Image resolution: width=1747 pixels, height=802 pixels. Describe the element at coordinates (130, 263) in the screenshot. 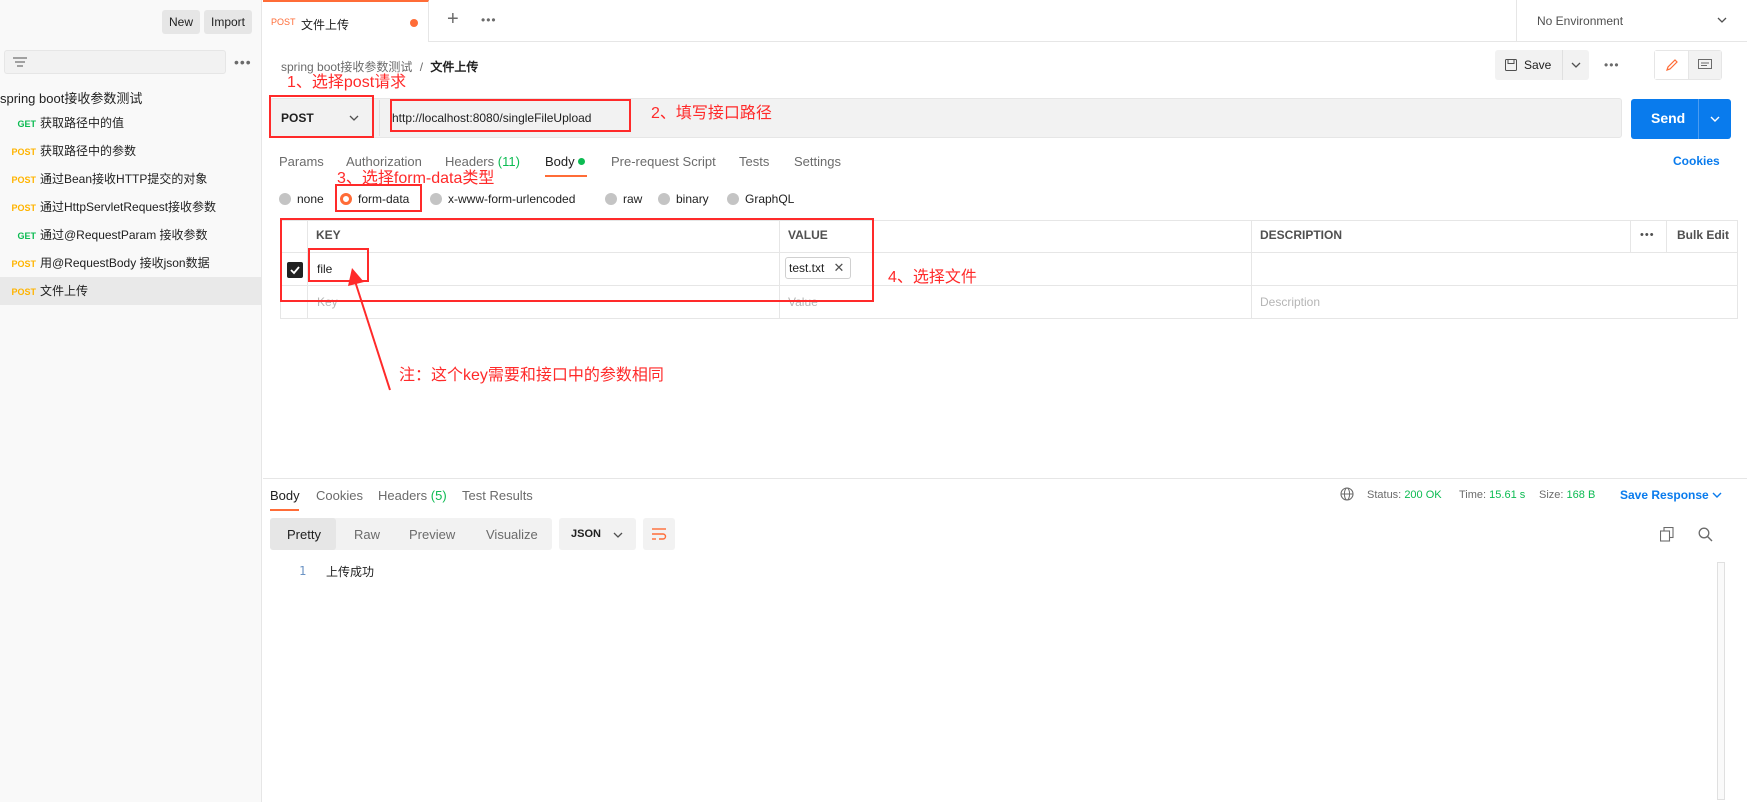

I see `sidebar-item-request-body: POST 用@RequestBody 接收json数据` at that location.